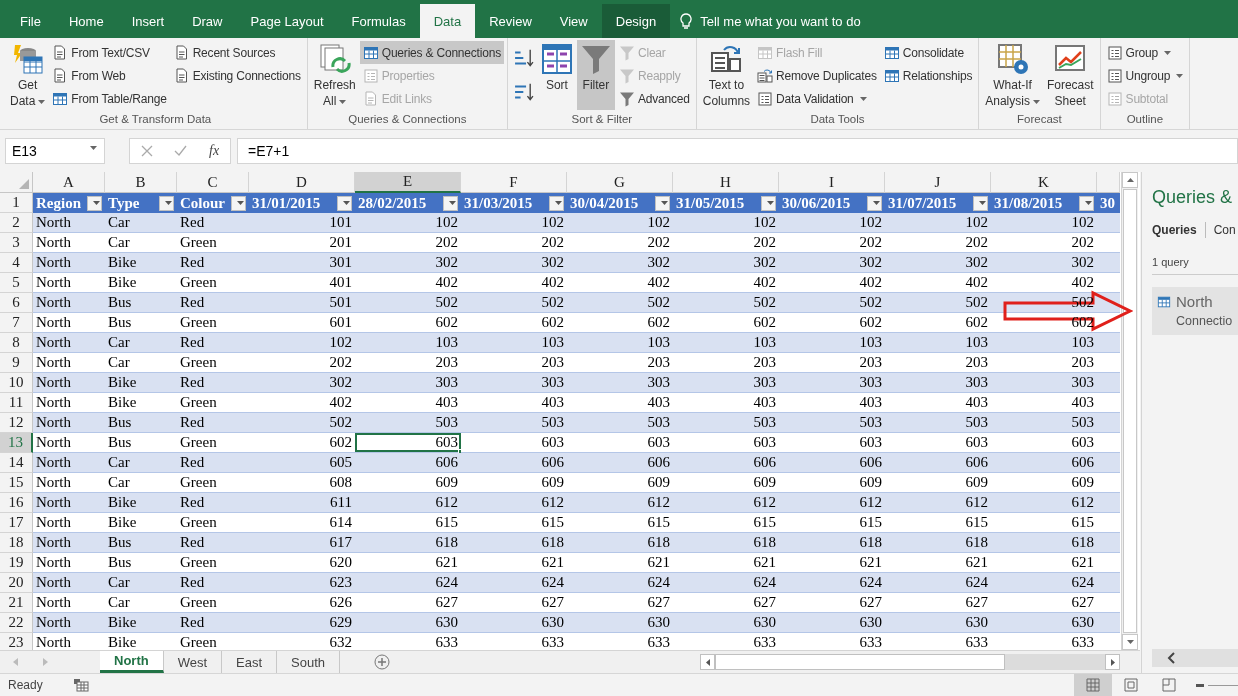  Describe the element at coordinates (207, 21) in the screenshot. I see `ribbon-tab: Draw` at that location.